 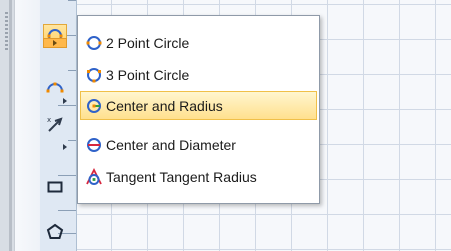 I want to click on arc-tool-button, so click(x=55, y=86).